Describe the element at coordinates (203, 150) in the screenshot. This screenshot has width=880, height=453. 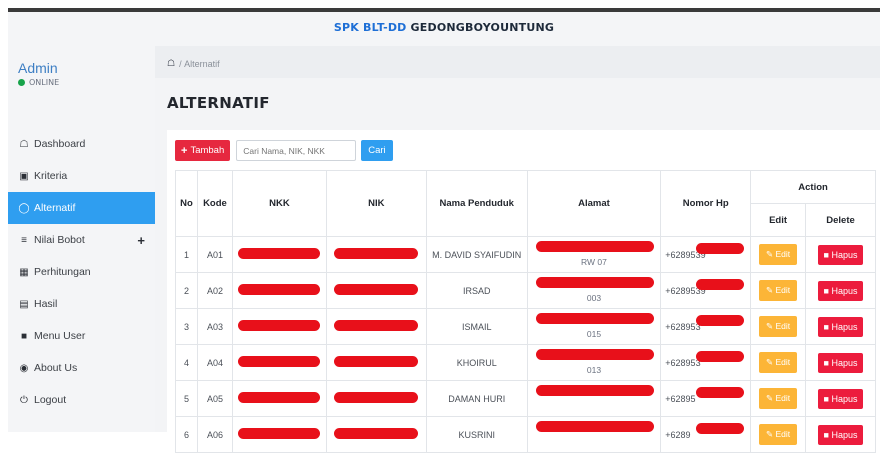
I see `add-button: + Tambah` at that location.